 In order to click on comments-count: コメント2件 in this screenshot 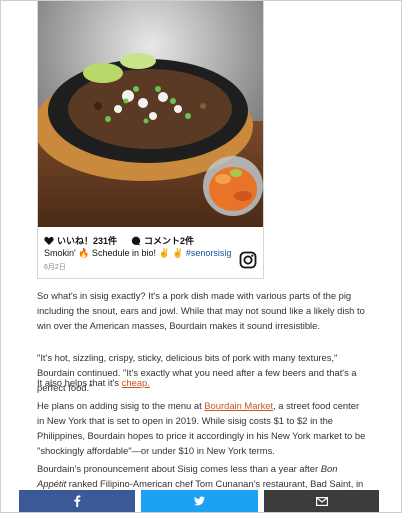, I will do `click(169, 240)`.